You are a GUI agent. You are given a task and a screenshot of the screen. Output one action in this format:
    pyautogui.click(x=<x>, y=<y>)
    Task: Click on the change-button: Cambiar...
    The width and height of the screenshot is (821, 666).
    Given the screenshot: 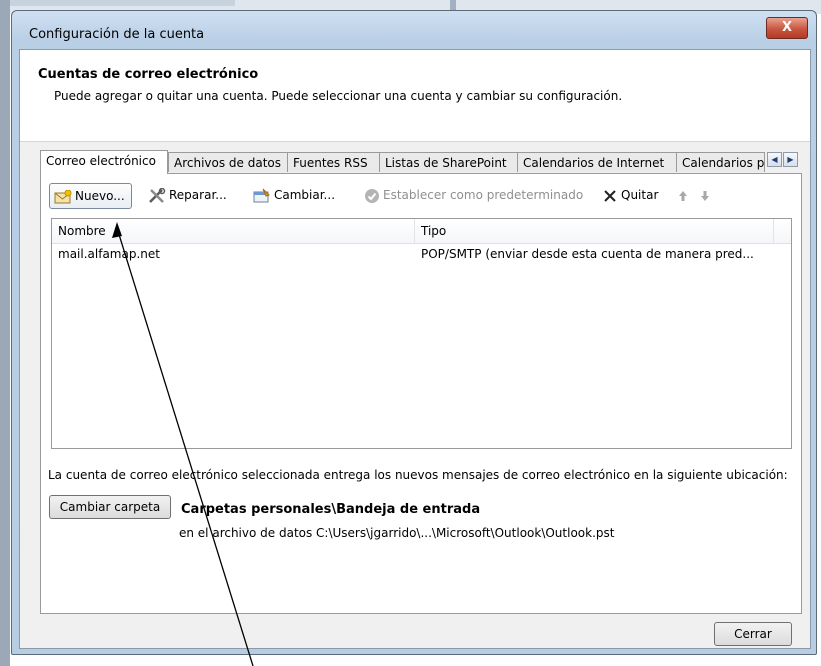 What is the action you would take?
    pyautogui.click(x=294, y=196)
    